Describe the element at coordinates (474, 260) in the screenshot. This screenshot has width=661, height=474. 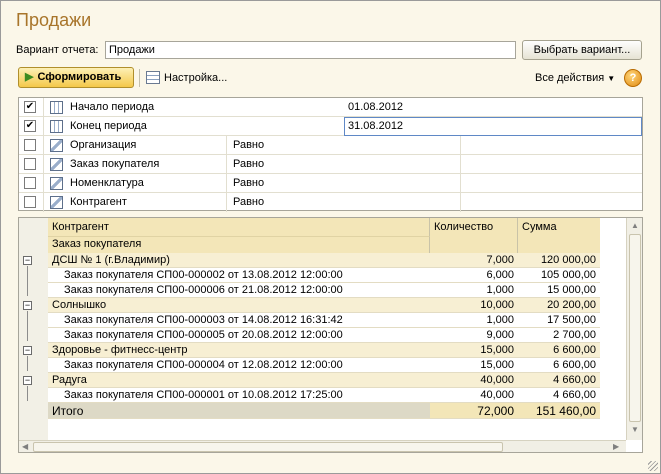
I see `group-row-quantity: 7,000` at that location.